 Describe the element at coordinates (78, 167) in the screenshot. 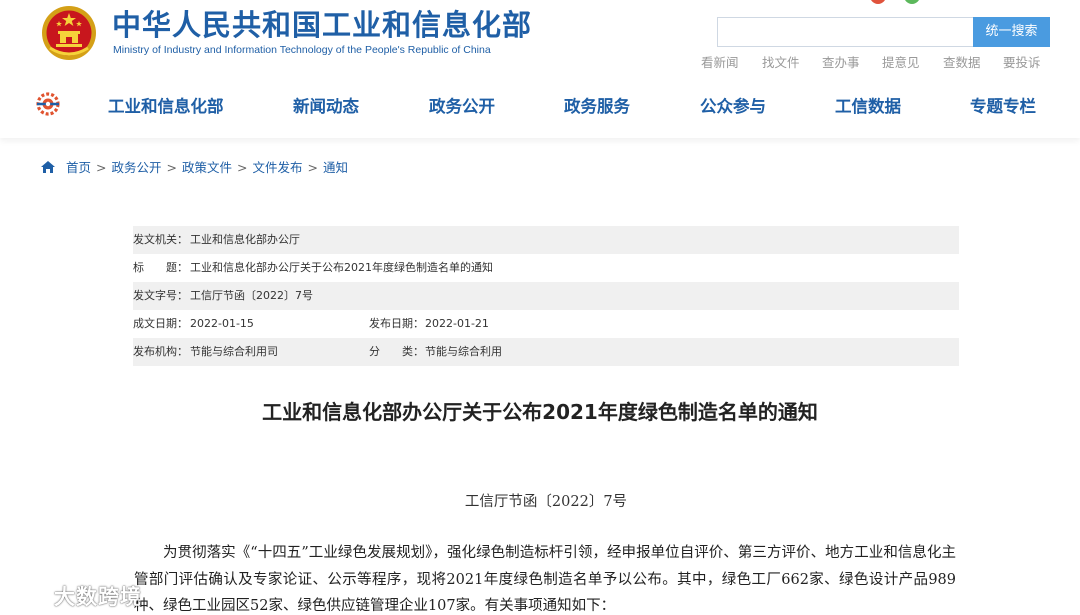

I see `breadcrumb-home: 首页` at that location.